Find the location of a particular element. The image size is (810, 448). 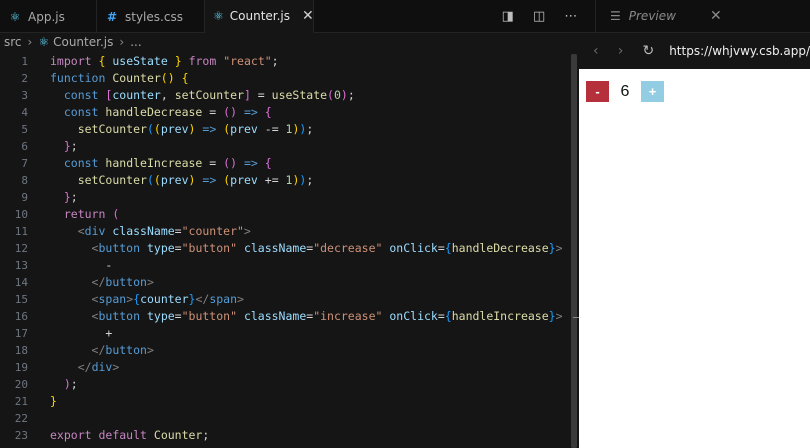

line-number: 1 is located at coordinates (24, 61).